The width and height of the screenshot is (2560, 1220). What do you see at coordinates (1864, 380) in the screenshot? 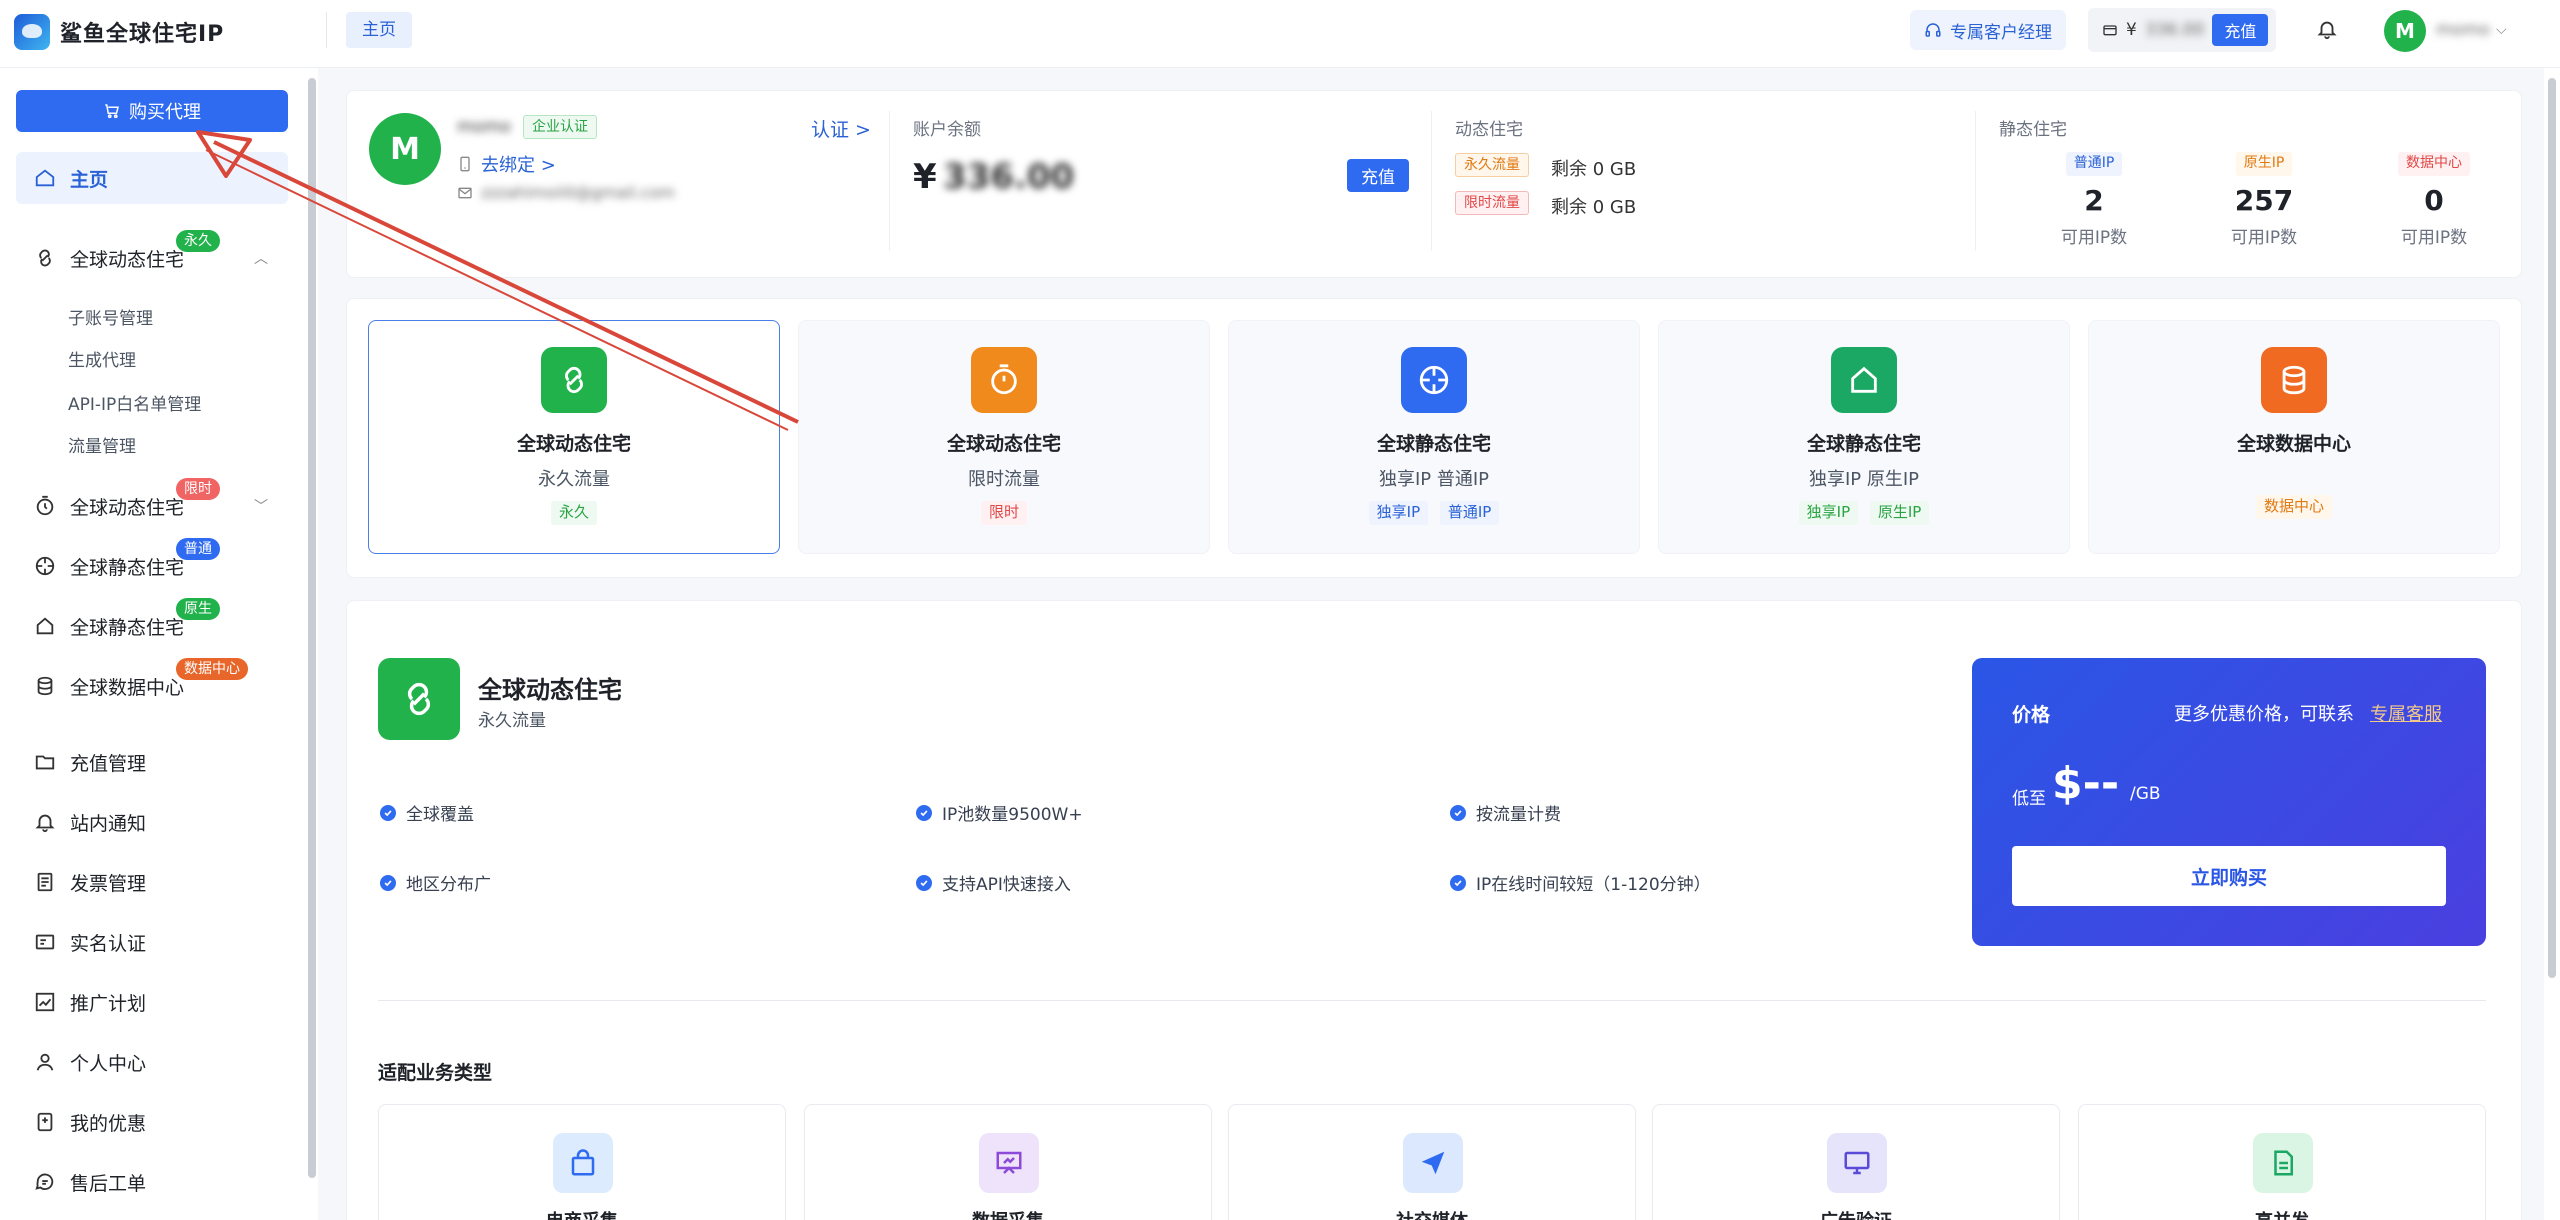
I see `home-icon` at bounding box center [1864, 380].